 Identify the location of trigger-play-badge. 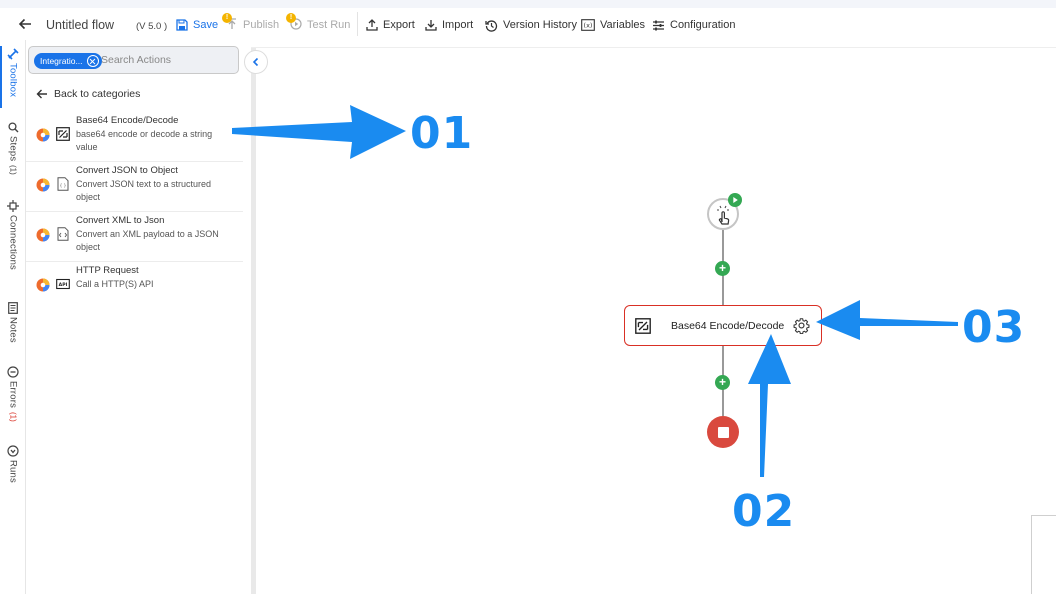
(735, 200).